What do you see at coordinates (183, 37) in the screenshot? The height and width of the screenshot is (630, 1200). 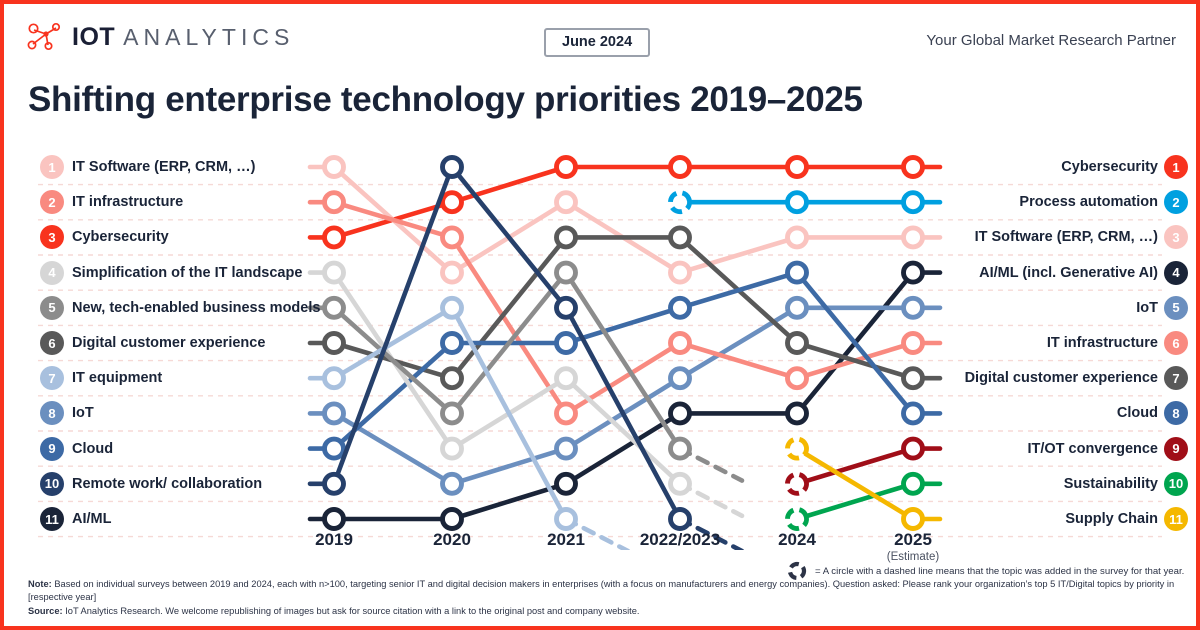 I see `brand-wordmark: IOT ANALYTICS` at bounding box center [183, 37].